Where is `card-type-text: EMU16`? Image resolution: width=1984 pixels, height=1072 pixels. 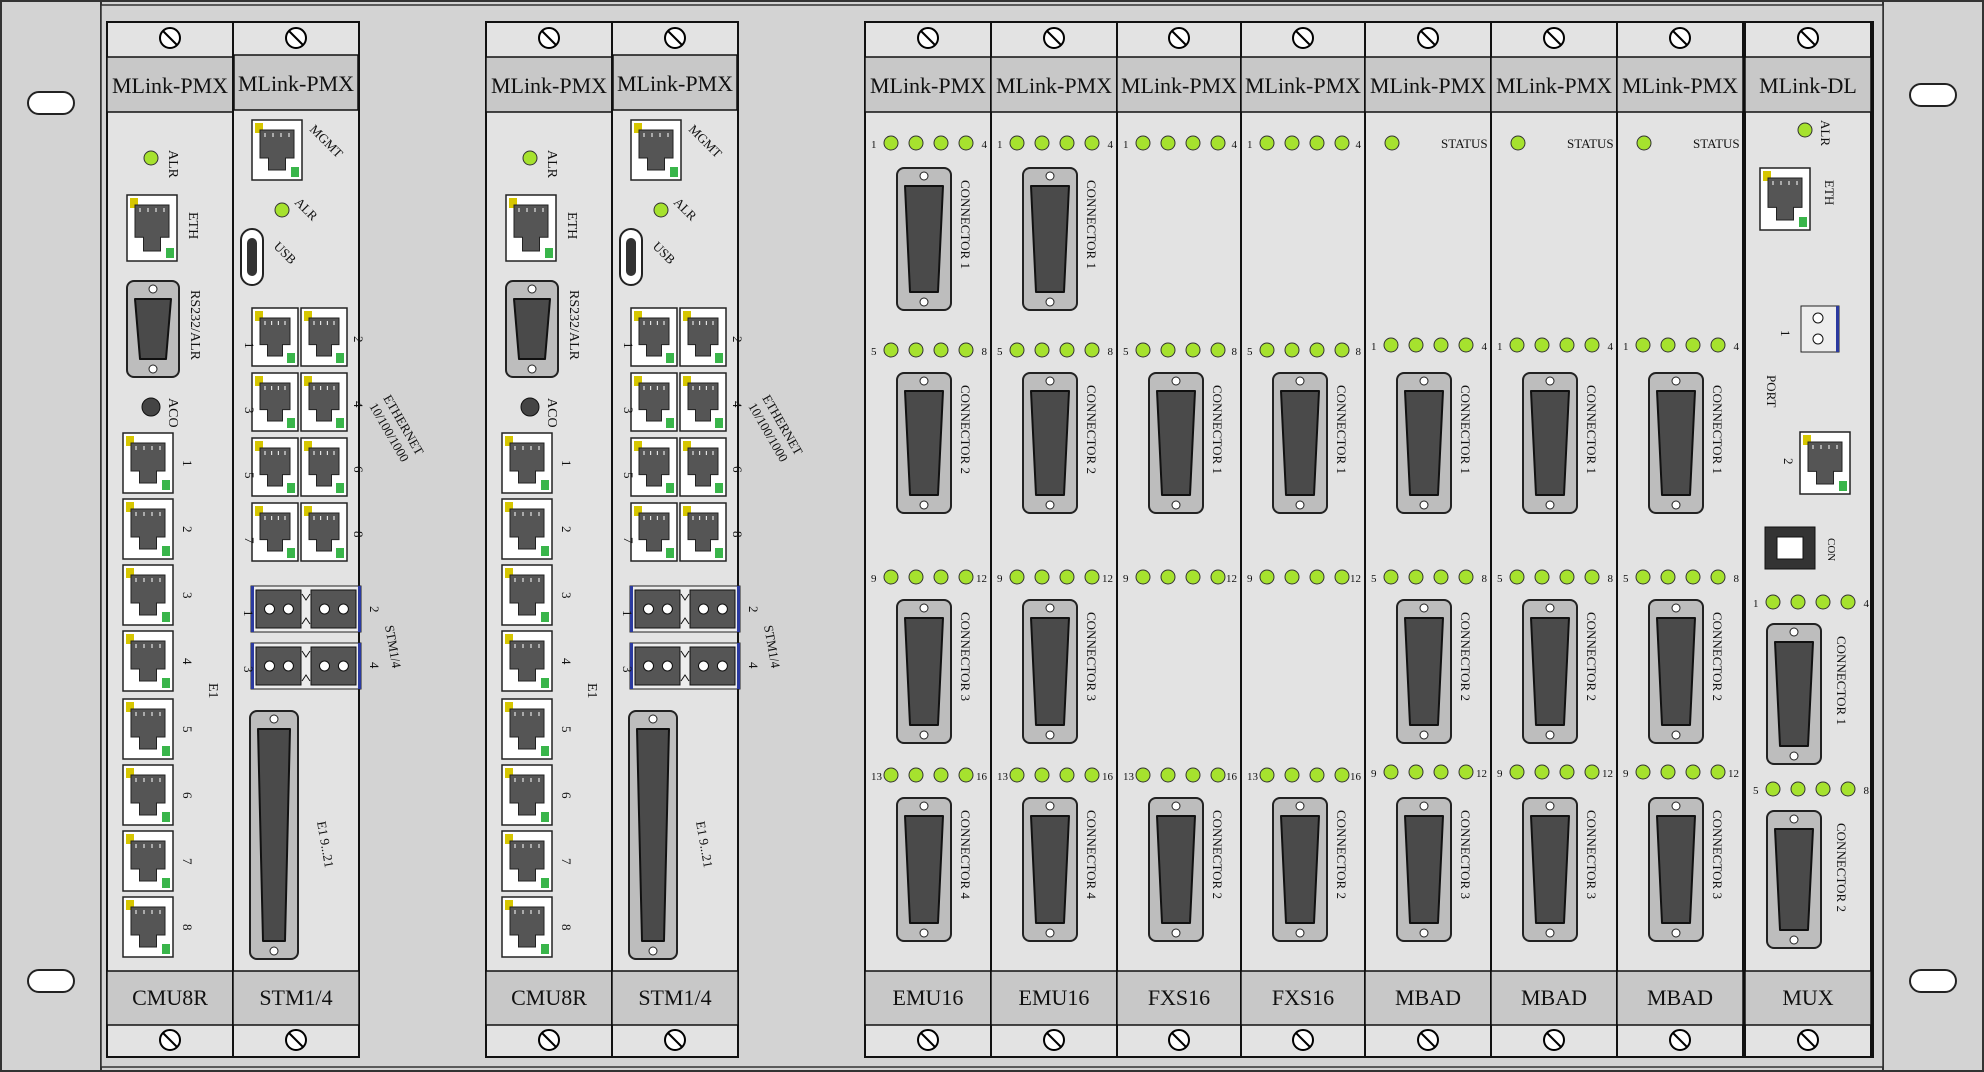 card-type-text: EMU16 is located at coordinates (928, 997).